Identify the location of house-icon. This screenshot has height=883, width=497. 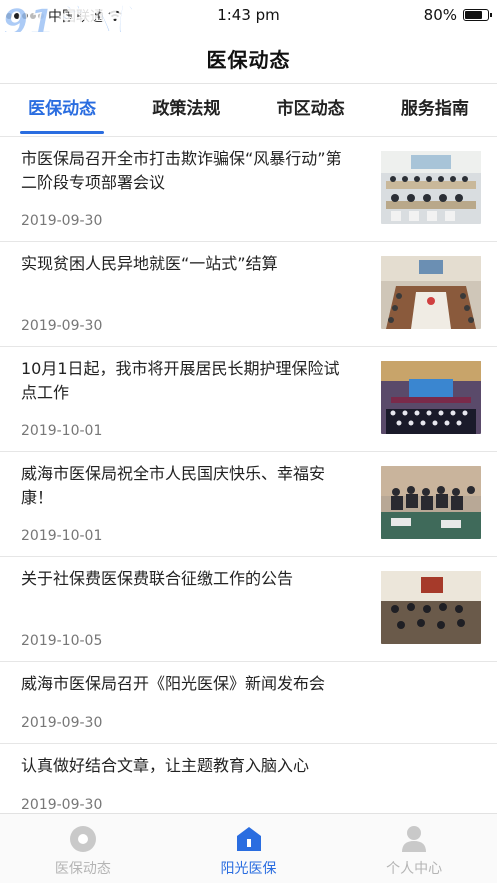
(248, 839).